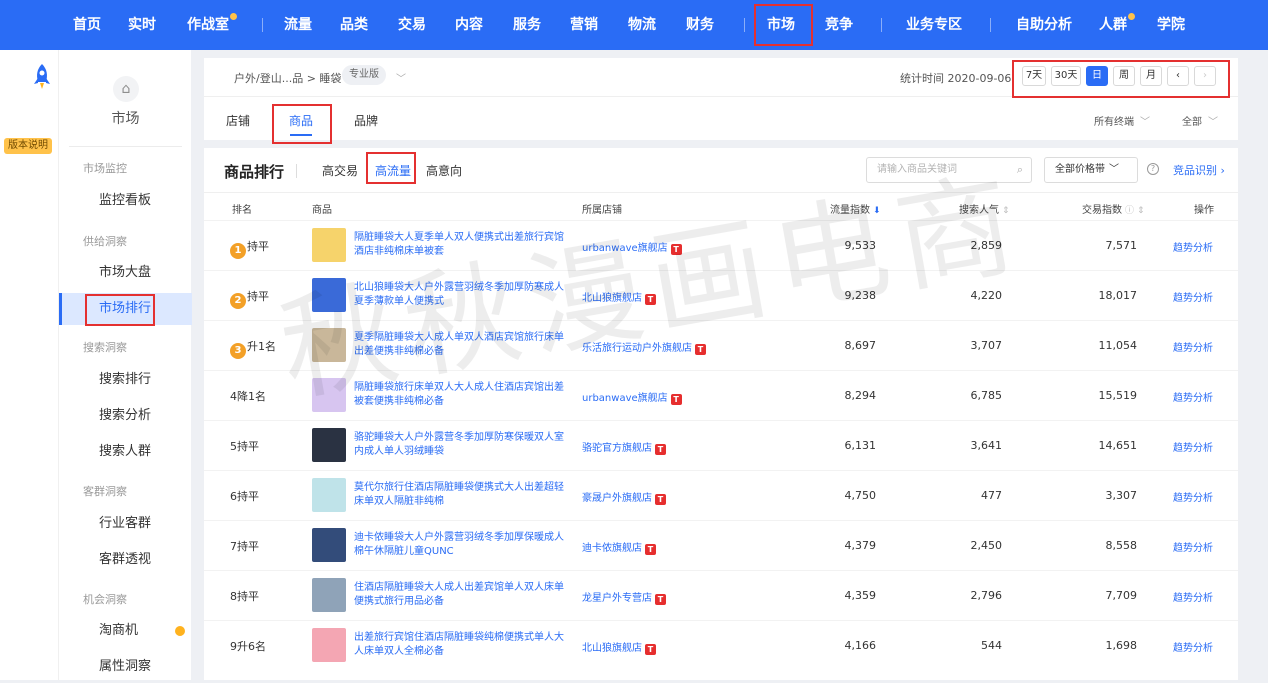 This screenshot has width=1268, height=683. Describe the element at coordinates (617, 598) in the screenshot. I see `shop-name-link: 龙星户外专营店` at that location.